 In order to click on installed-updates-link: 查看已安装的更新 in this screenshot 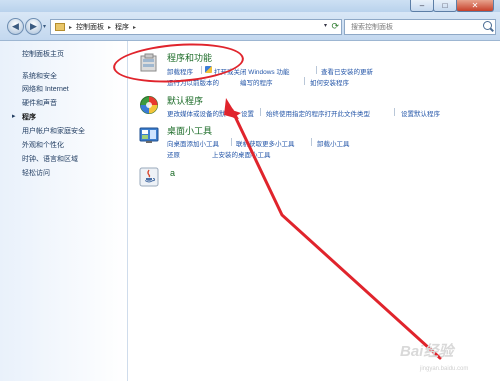, I will do `click(347, 71)`.